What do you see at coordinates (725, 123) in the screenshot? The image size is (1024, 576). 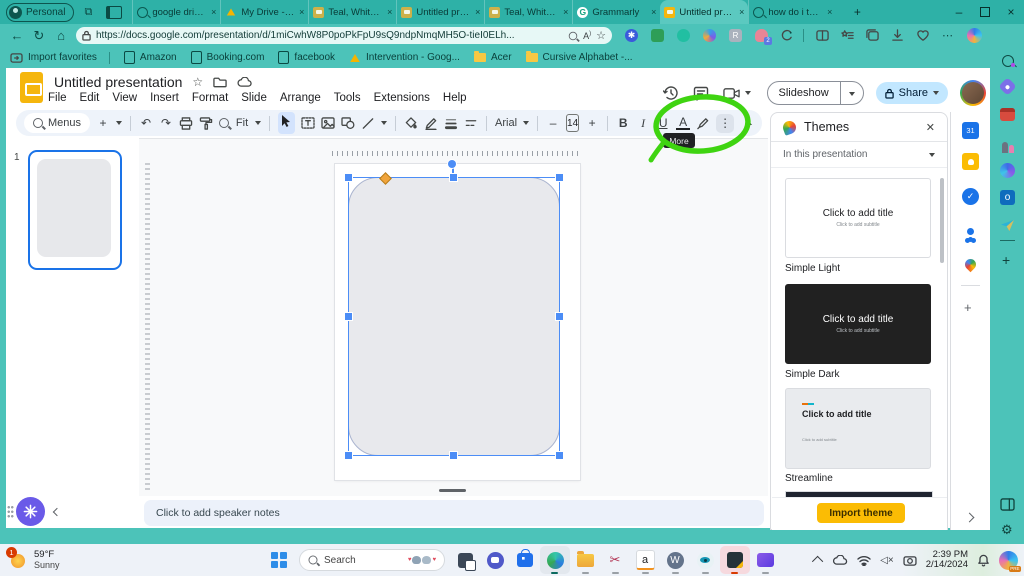 I see `more-button: ⋮` at bounding box center [725, 123].